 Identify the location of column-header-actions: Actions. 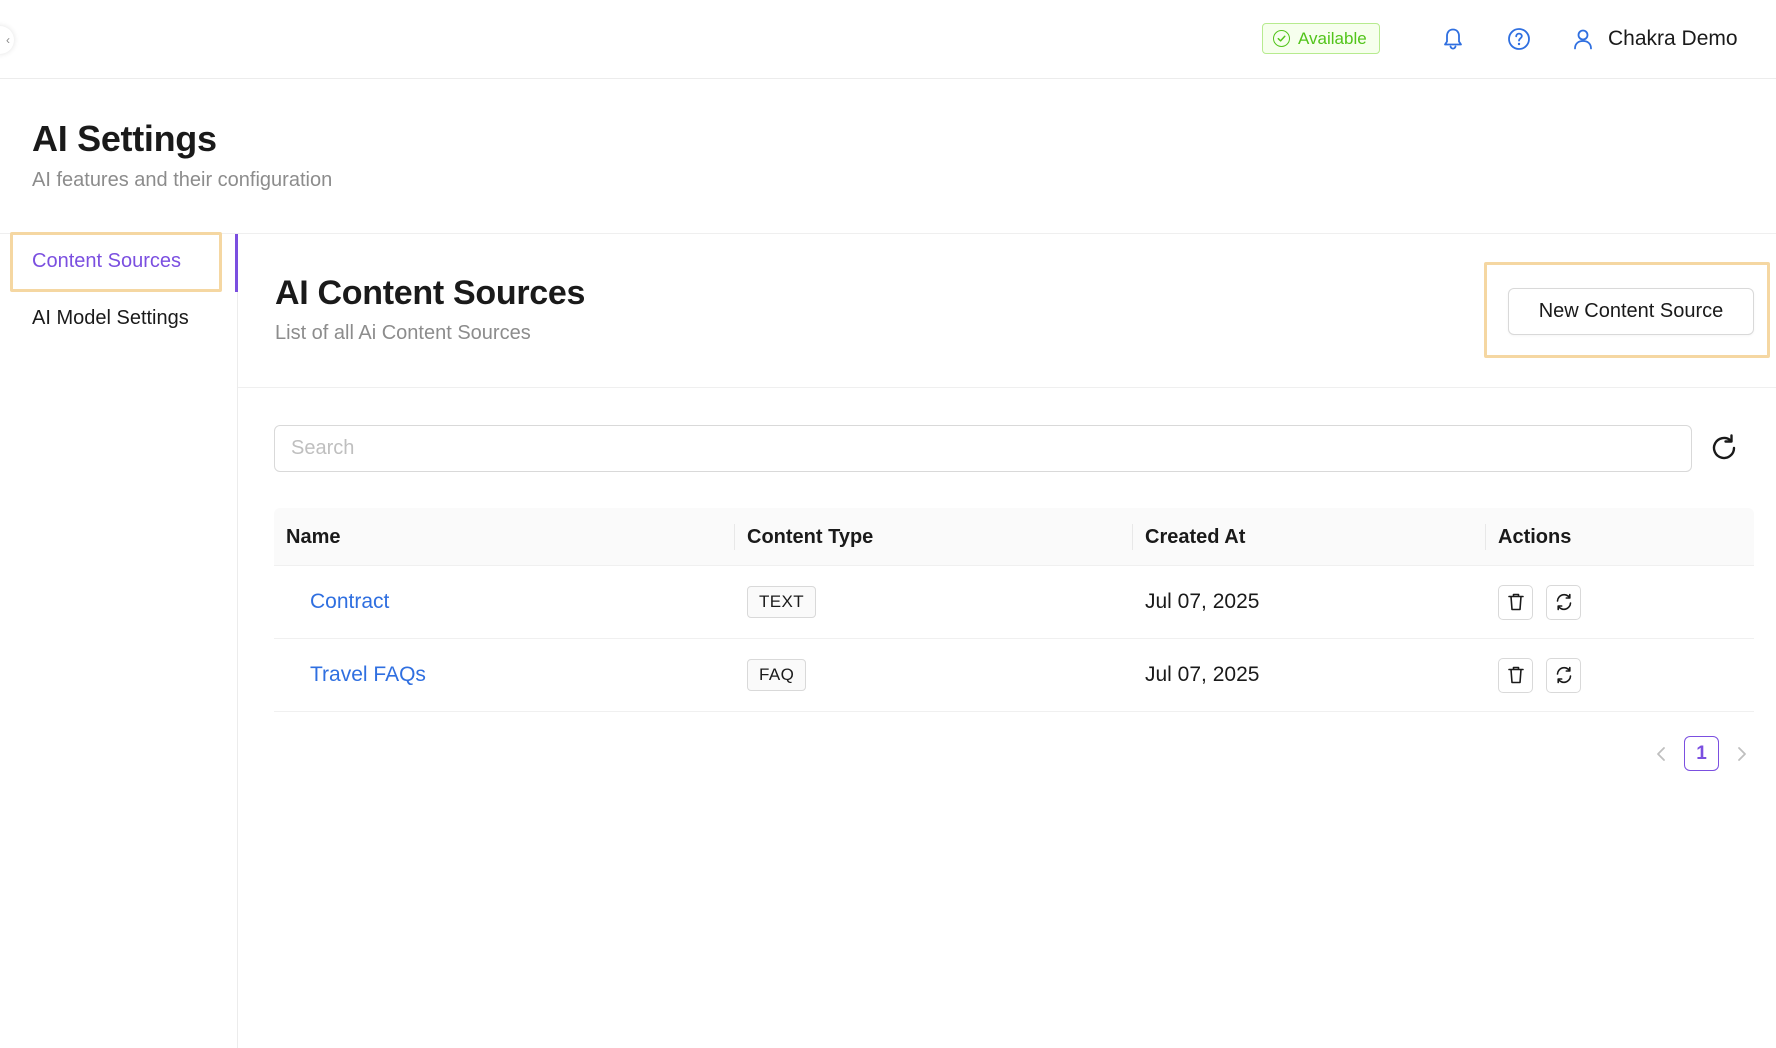
(1535, 536).